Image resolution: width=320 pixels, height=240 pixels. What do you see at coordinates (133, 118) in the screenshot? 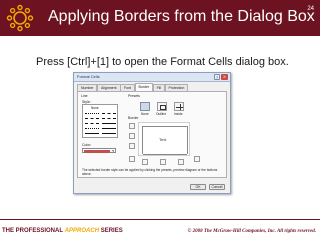
I see `border-section-label: Border` at bounding box center [133, 118].